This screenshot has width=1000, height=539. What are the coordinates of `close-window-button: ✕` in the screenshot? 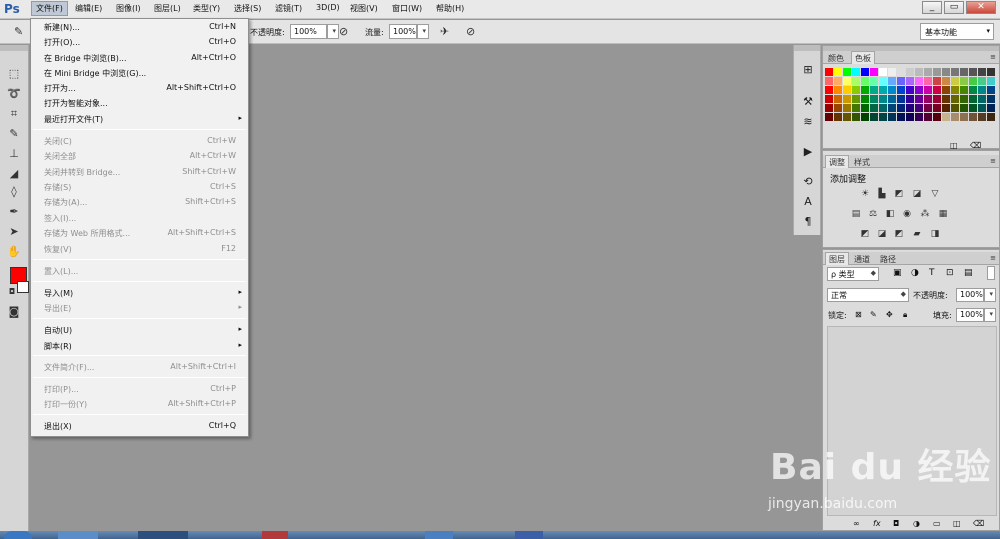 It's located at (981, 7).